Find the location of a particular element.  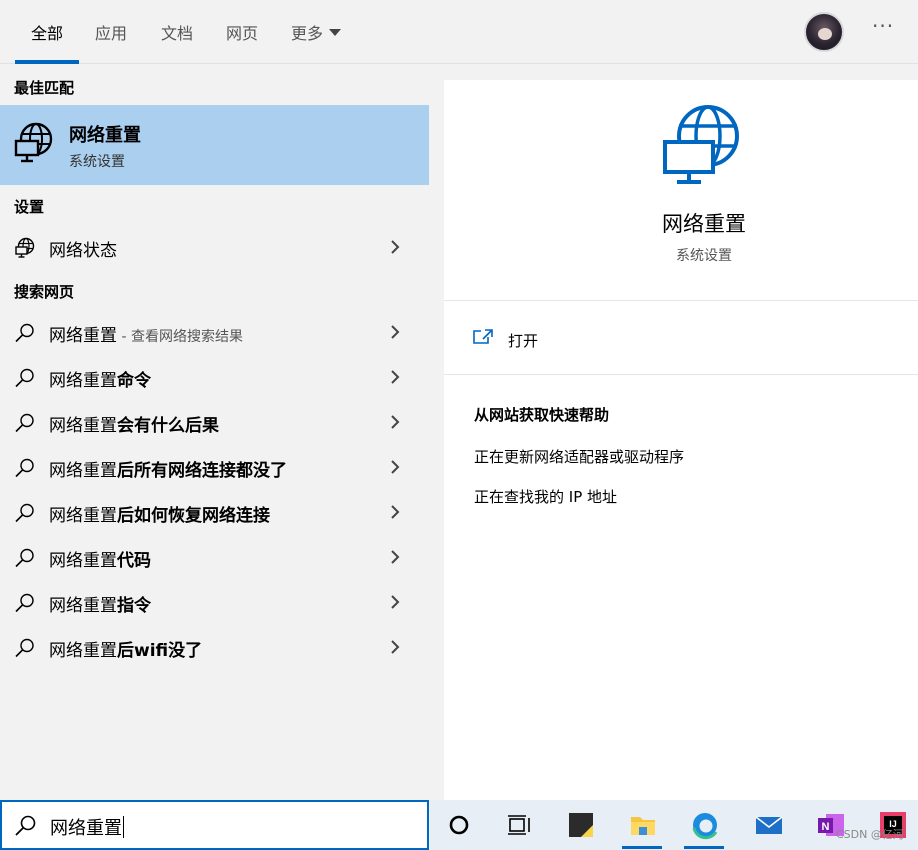

suggestion-text: 网络重置 - 查看网络搜索结果 is located at coordinates (146, 333).